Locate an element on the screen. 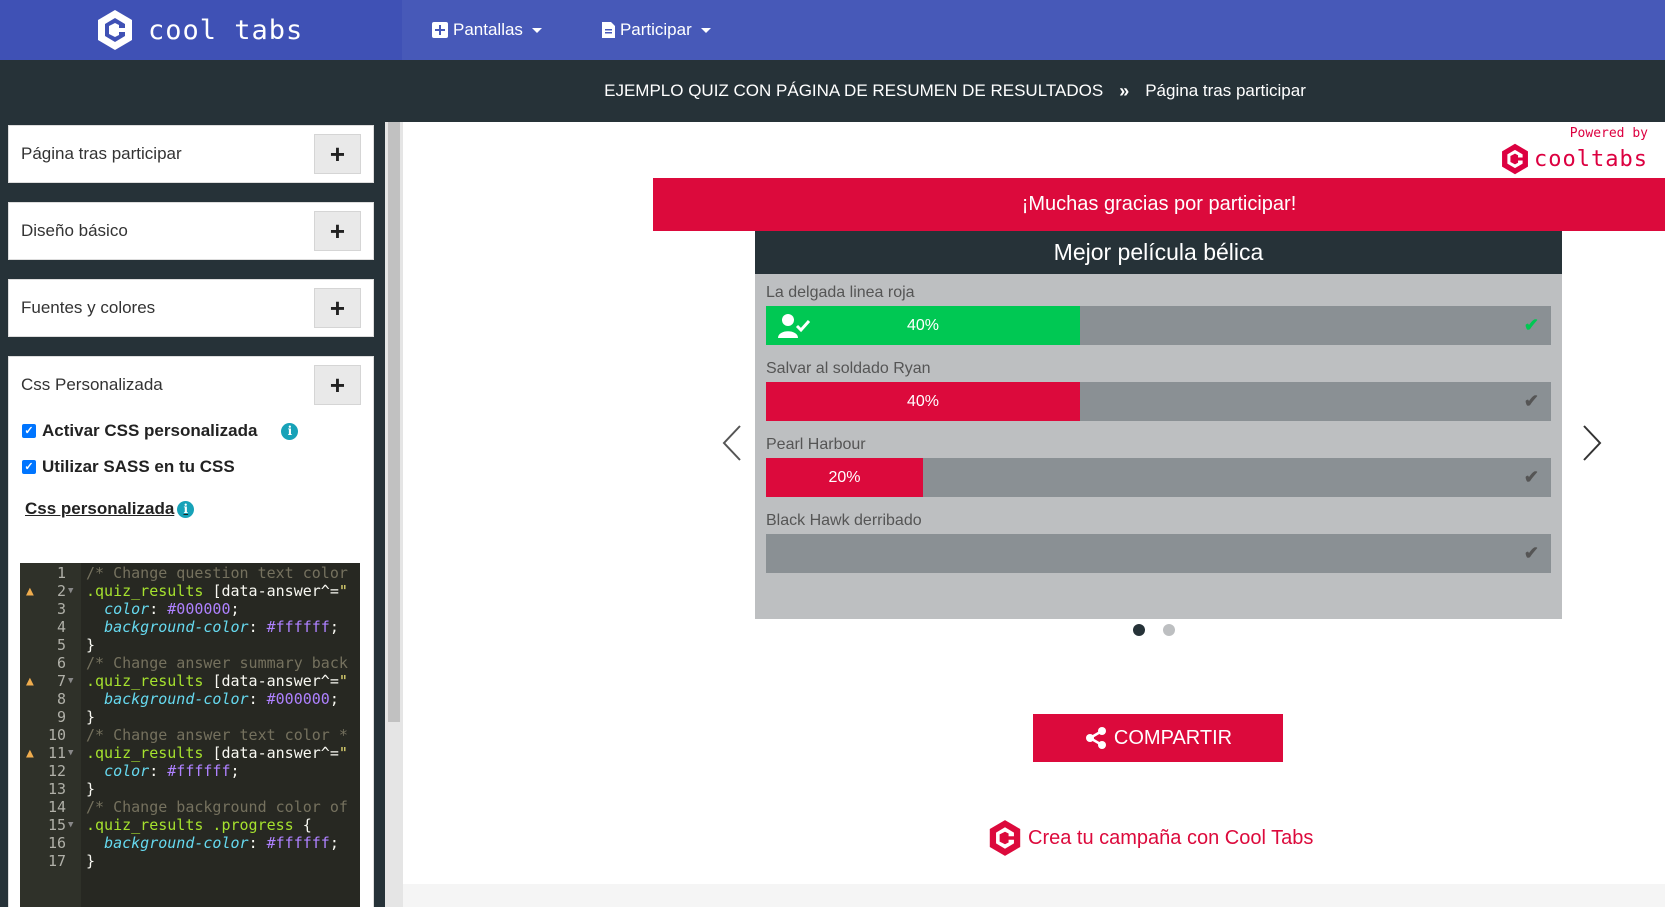 The width and height of the screenshot is (1665, 907). line-number: 10 is located at coordinates (56, 735).